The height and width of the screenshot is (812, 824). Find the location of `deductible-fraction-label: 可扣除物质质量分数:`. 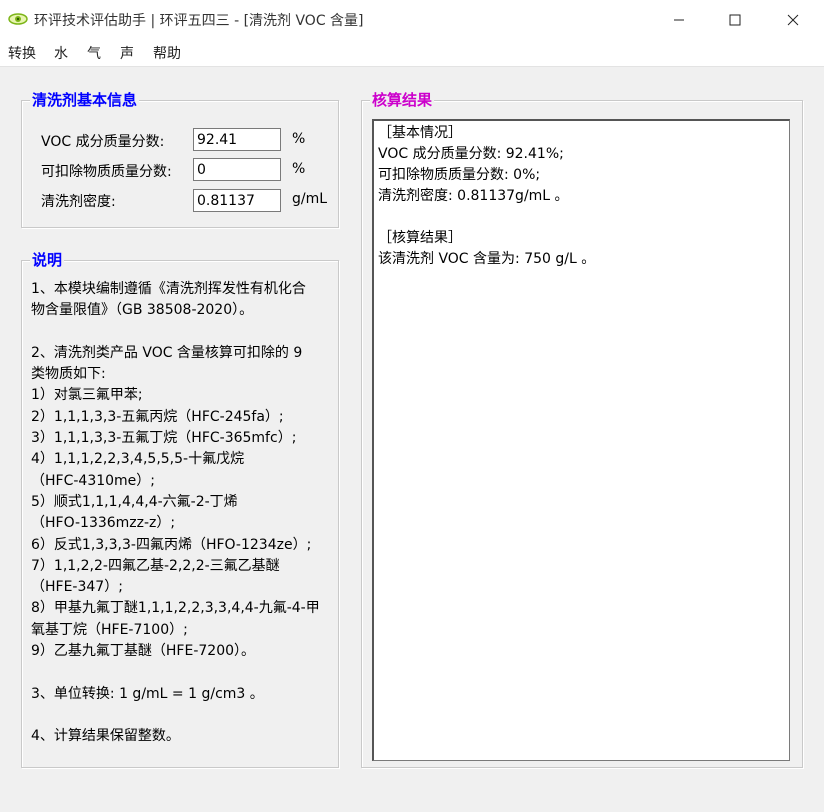

deductible-fraction-label: 可扣除物质质量分数: is located at coordinates (106, 172).